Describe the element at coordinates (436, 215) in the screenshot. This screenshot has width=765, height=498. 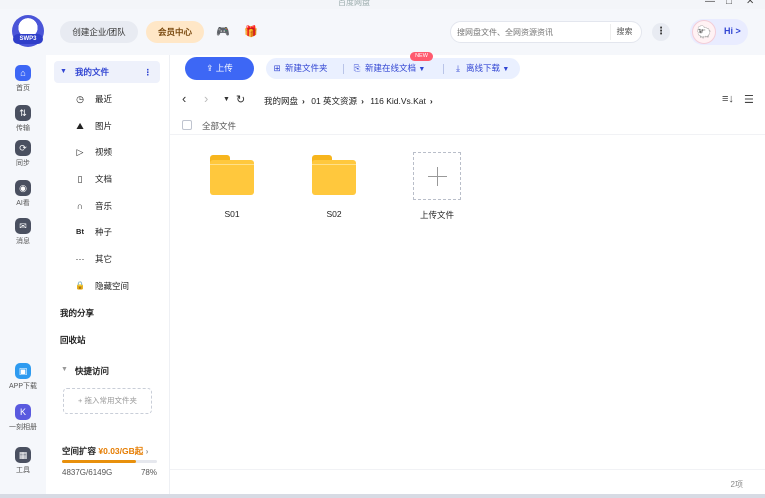
I see `upload-file-label: 上传文件` at that location.